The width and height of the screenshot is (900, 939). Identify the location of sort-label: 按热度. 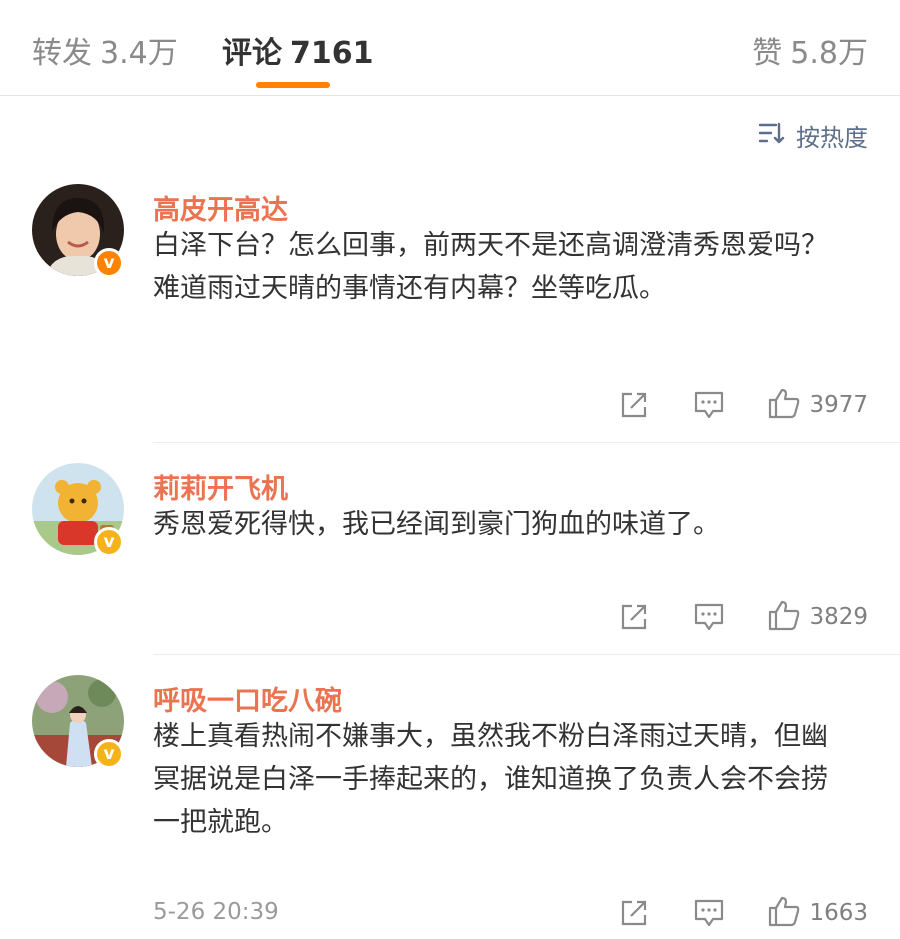
(832, 138).